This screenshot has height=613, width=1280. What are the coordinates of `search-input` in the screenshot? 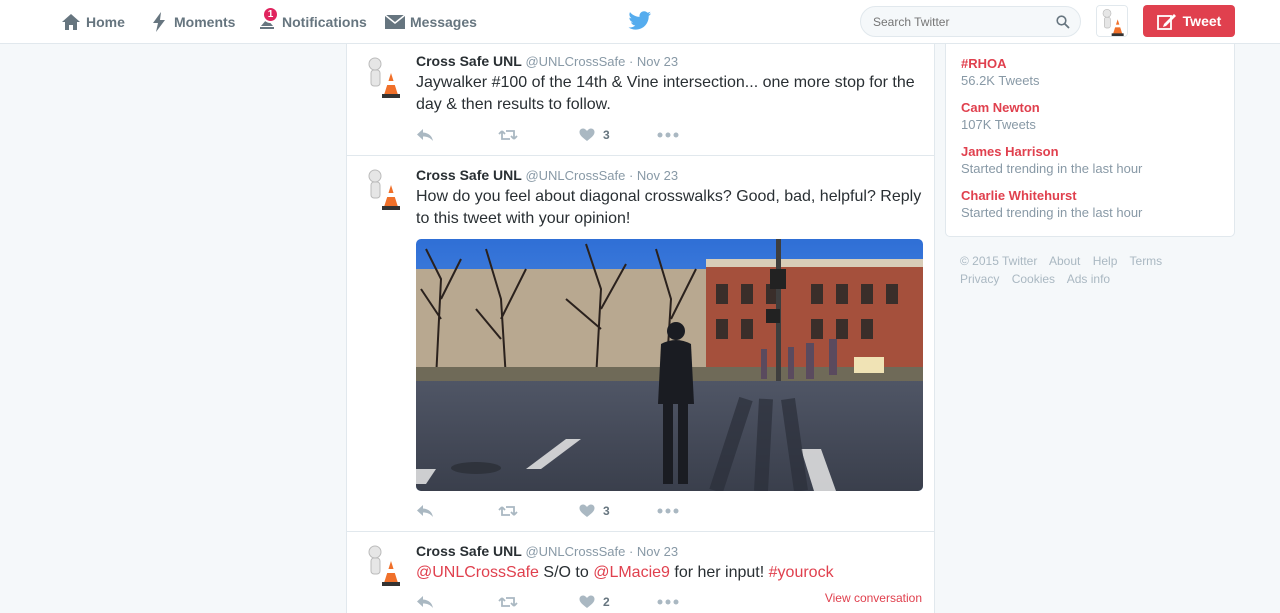 It's located at (963, 22).